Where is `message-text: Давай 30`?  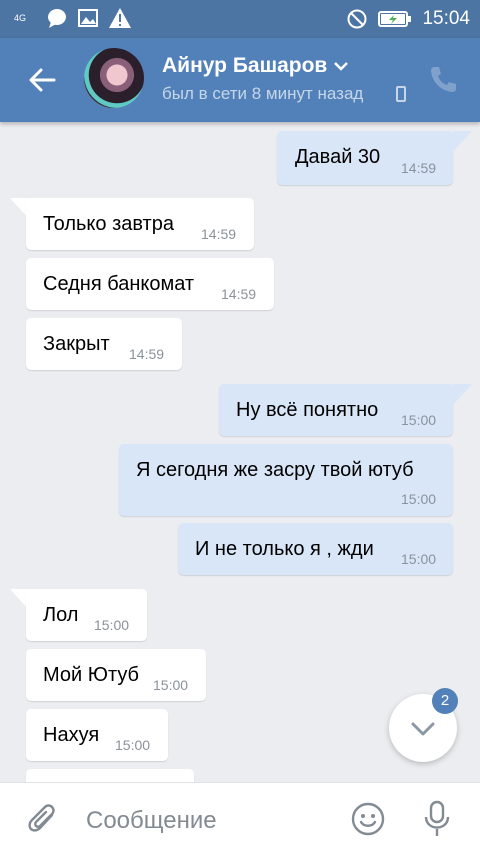 message-text: Давай 30 is located at coordinates (338, 157).